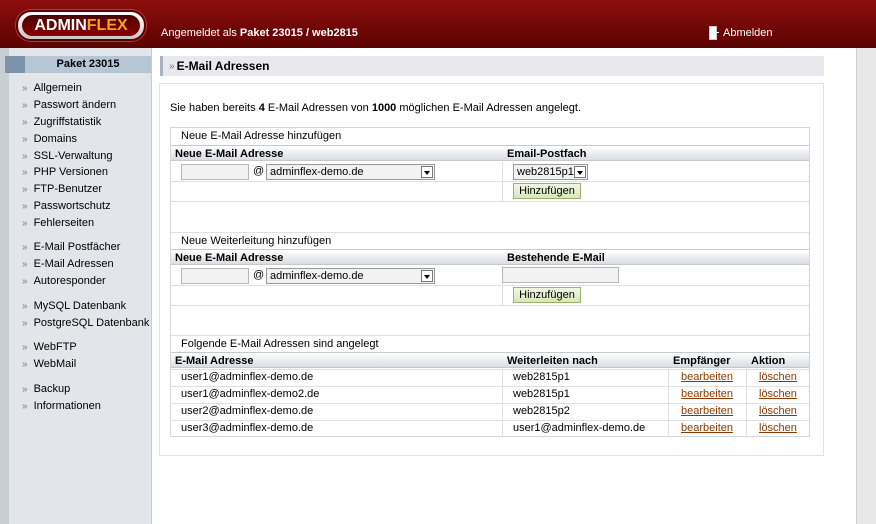 The height and width of the screenshot is (524, 876). I want to click on adminflex-logo: ADMIN FLEX, so click(81, 25).